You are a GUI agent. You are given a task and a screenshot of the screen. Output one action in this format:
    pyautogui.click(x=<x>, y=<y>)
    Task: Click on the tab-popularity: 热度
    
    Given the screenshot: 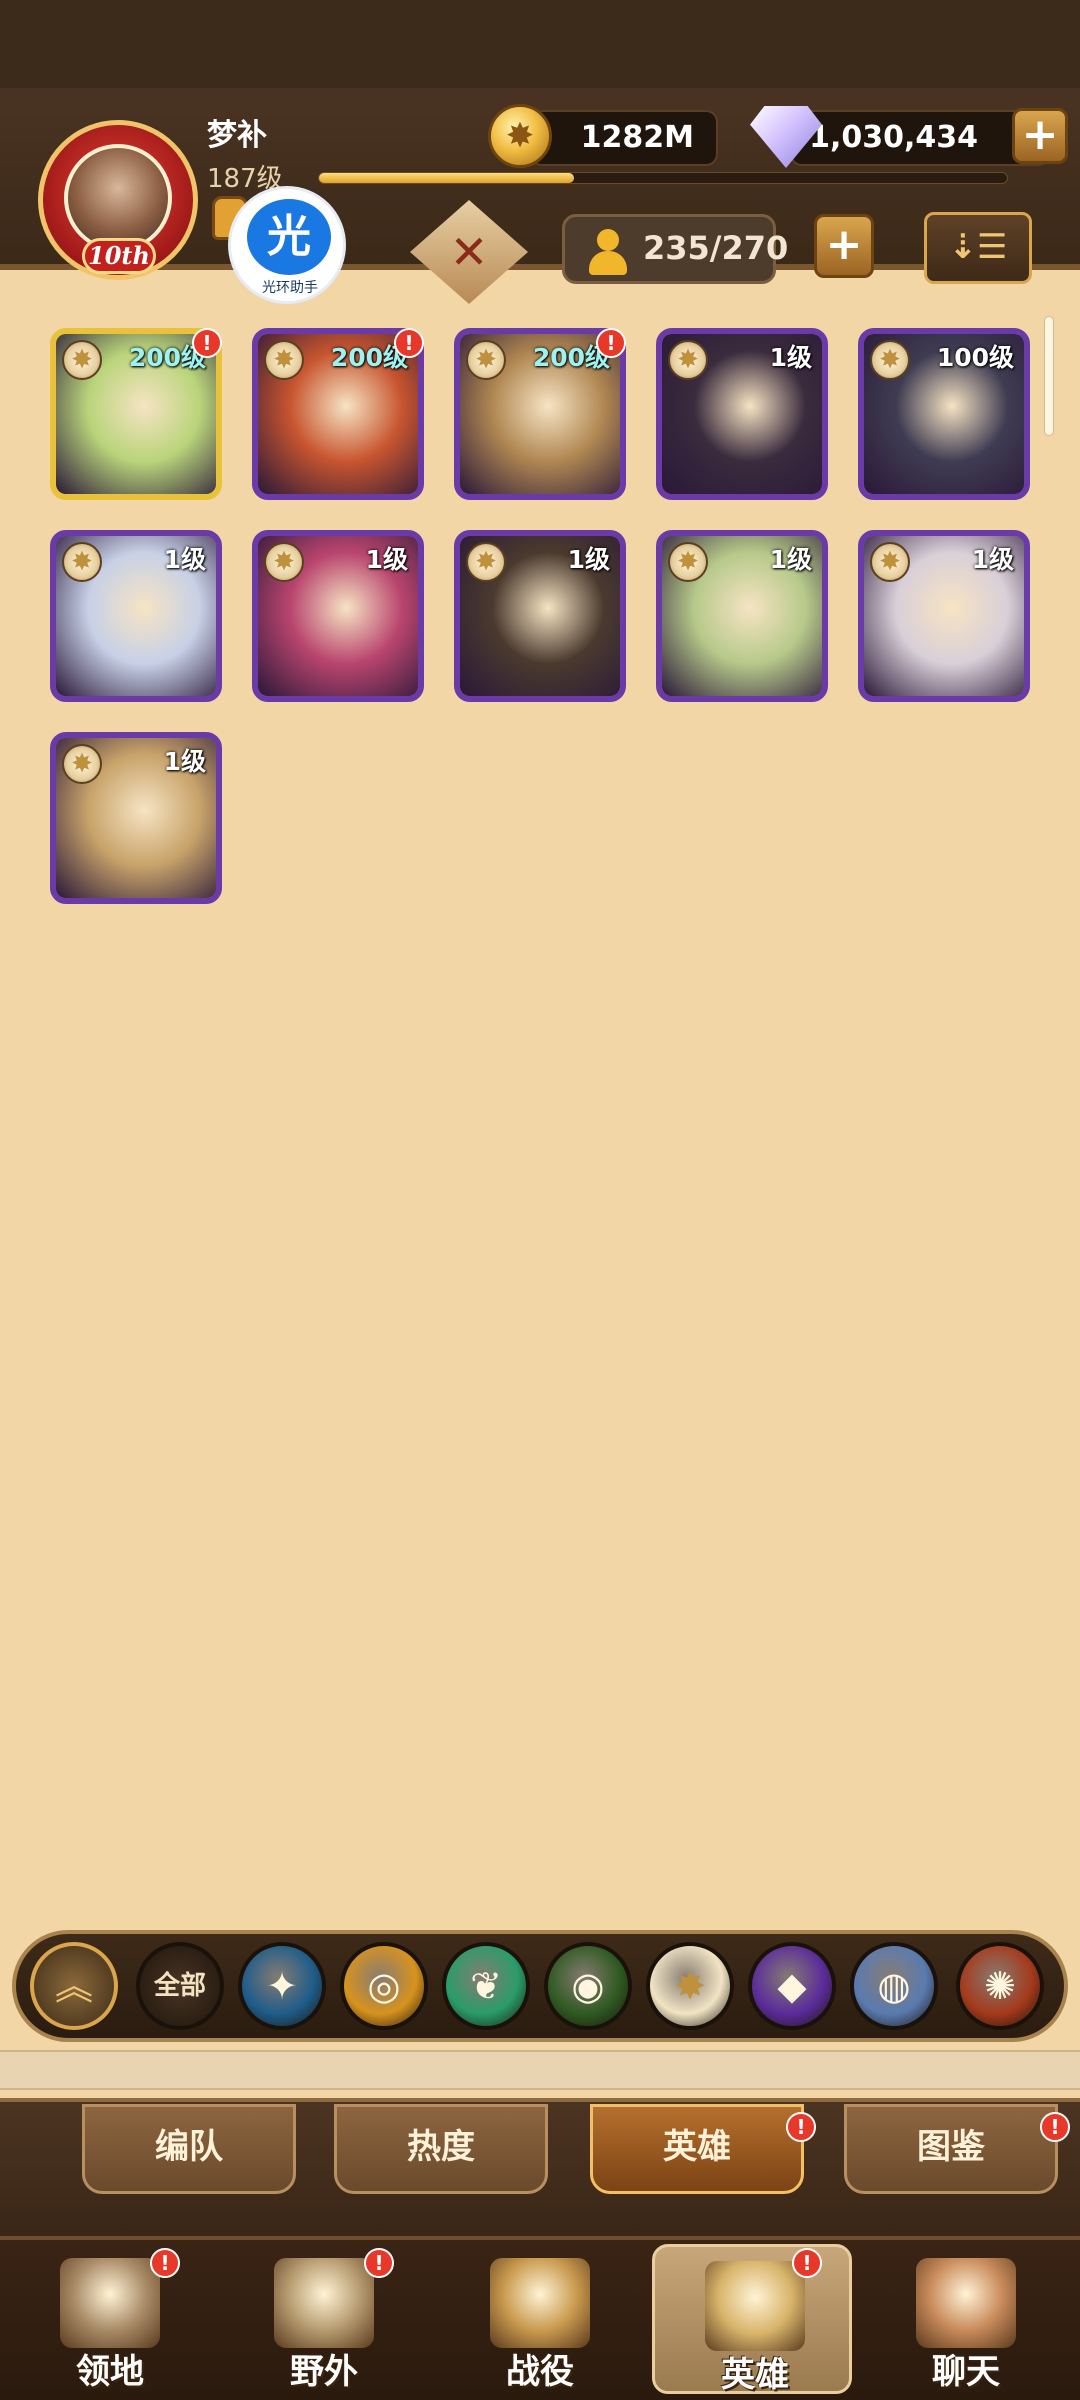 What is the action you would take?
    pyautogui.click(x=441, y=2149)
    